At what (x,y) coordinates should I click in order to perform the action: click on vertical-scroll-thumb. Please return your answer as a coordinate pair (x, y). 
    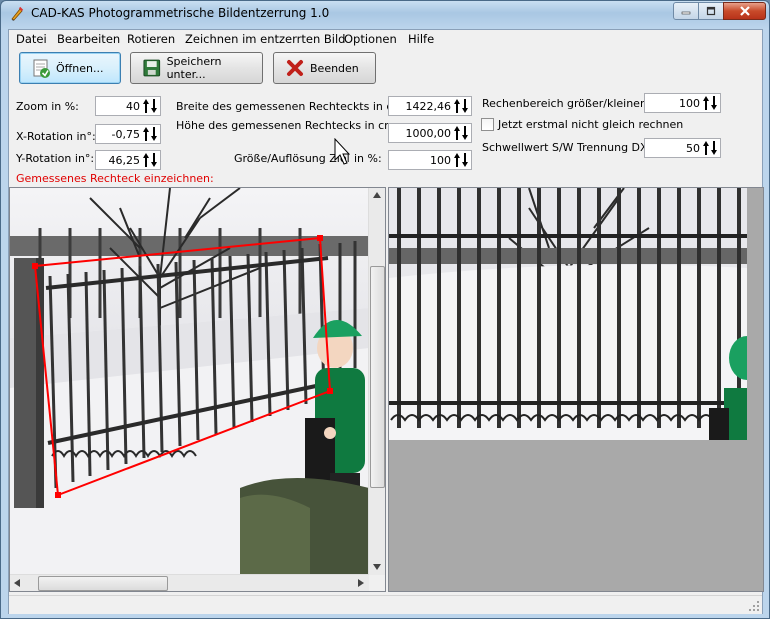
    Looking at the image, I should click on (377, 377).